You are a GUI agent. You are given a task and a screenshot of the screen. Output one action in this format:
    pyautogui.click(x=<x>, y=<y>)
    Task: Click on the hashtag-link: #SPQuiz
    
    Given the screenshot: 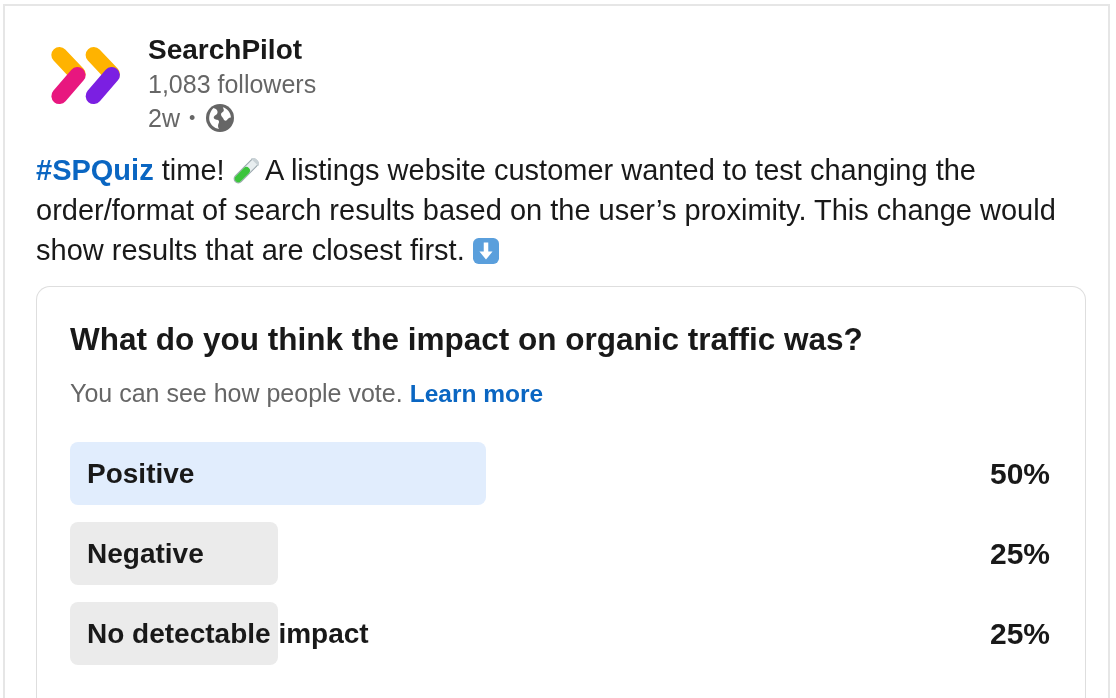 What is the action you would take?
    pyautogui.click(x=95, y=170)
    